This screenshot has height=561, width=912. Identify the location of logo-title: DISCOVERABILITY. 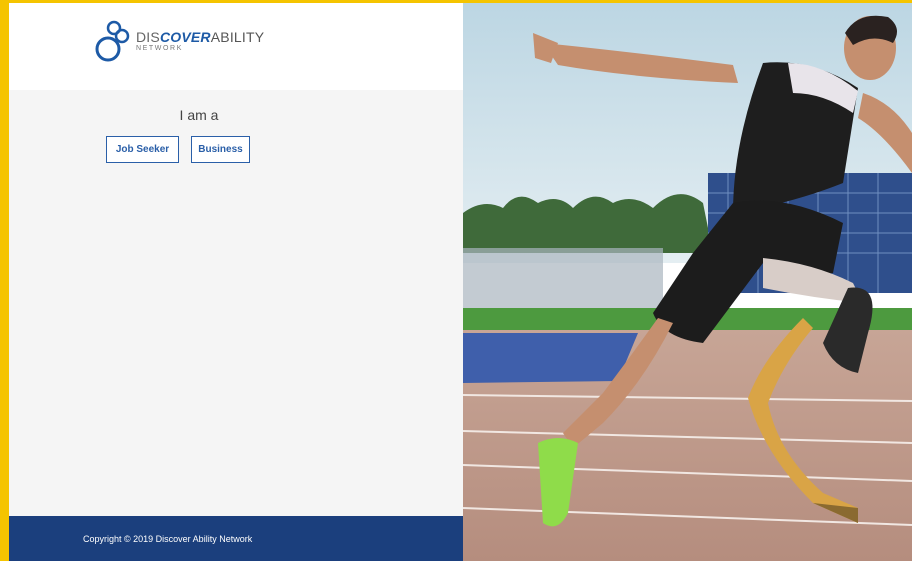
(200, 37).